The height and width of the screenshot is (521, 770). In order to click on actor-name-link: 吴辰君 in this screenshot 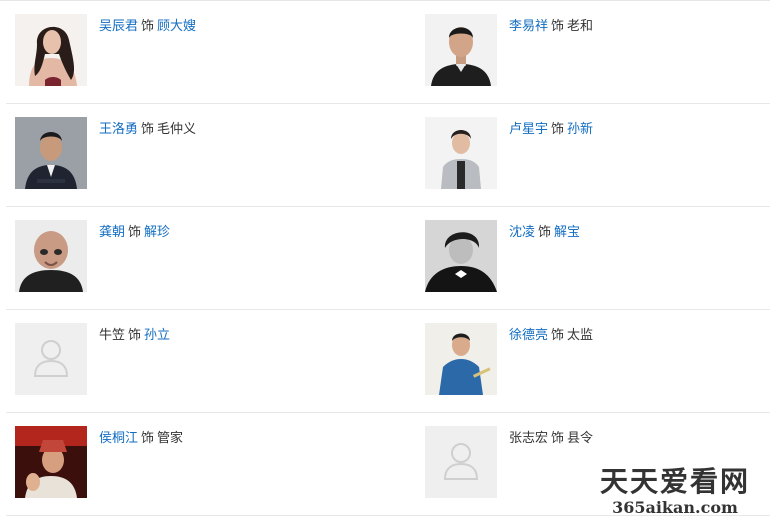, I will do `click(118, 26)`.